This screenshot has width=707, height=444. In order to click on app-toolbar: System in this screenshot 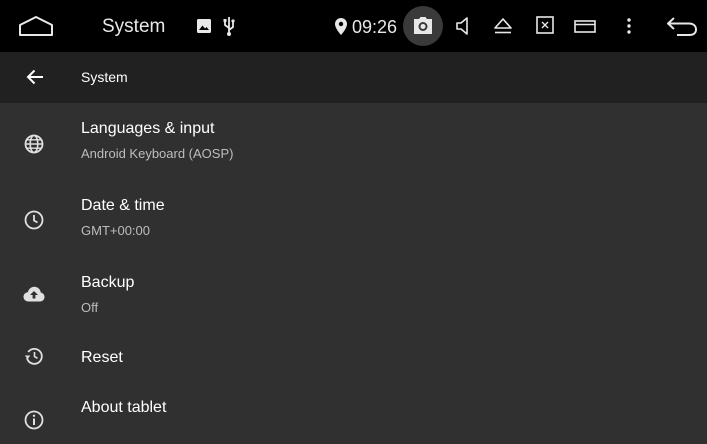, I will do `click(353, 77)`.